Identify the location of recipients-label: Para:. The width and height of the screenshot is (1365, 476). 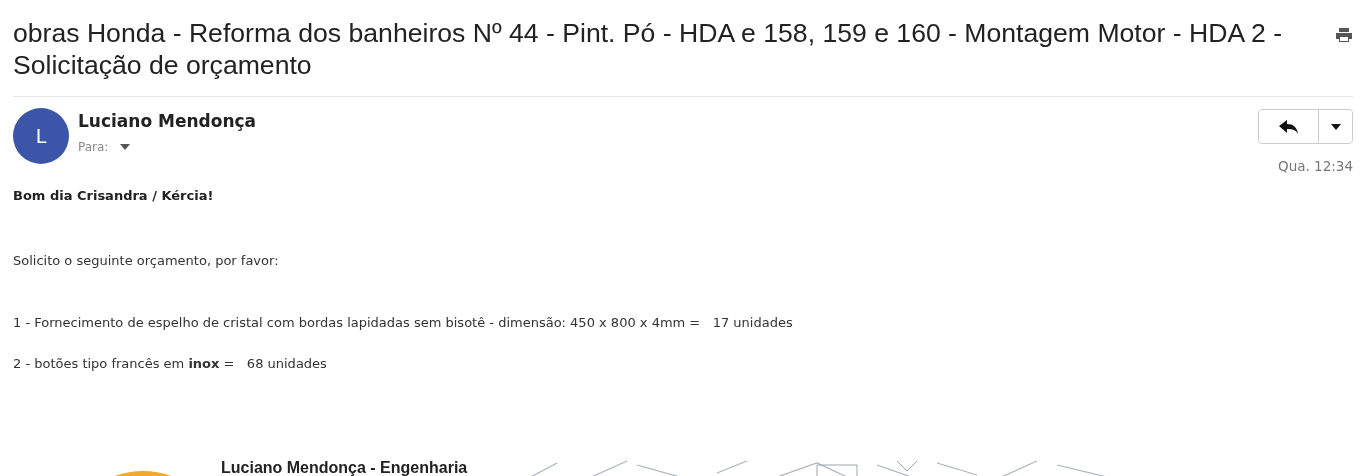
(93, 147).